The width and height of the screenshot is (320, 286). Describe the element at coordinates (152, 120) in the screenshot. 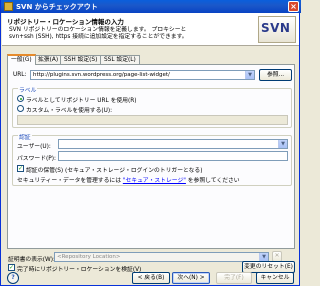

I see `custom-label-input` at that location.